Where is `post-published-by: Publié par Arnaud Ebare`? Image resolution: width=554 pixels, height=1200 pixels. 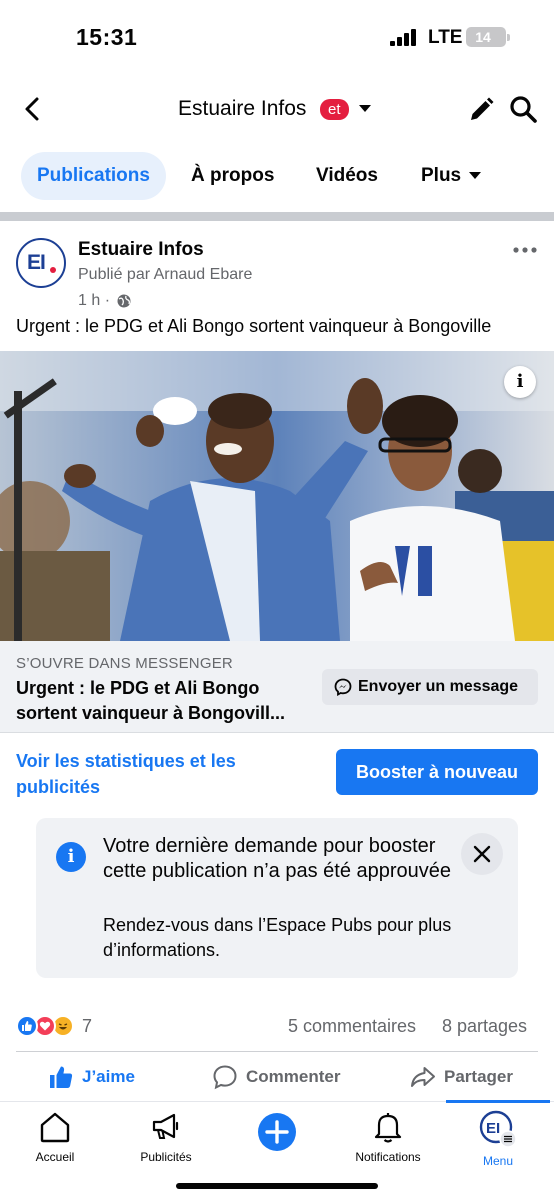 post-published-by: Publié par Arnaud Ebare is located at coordinates (165, 274).